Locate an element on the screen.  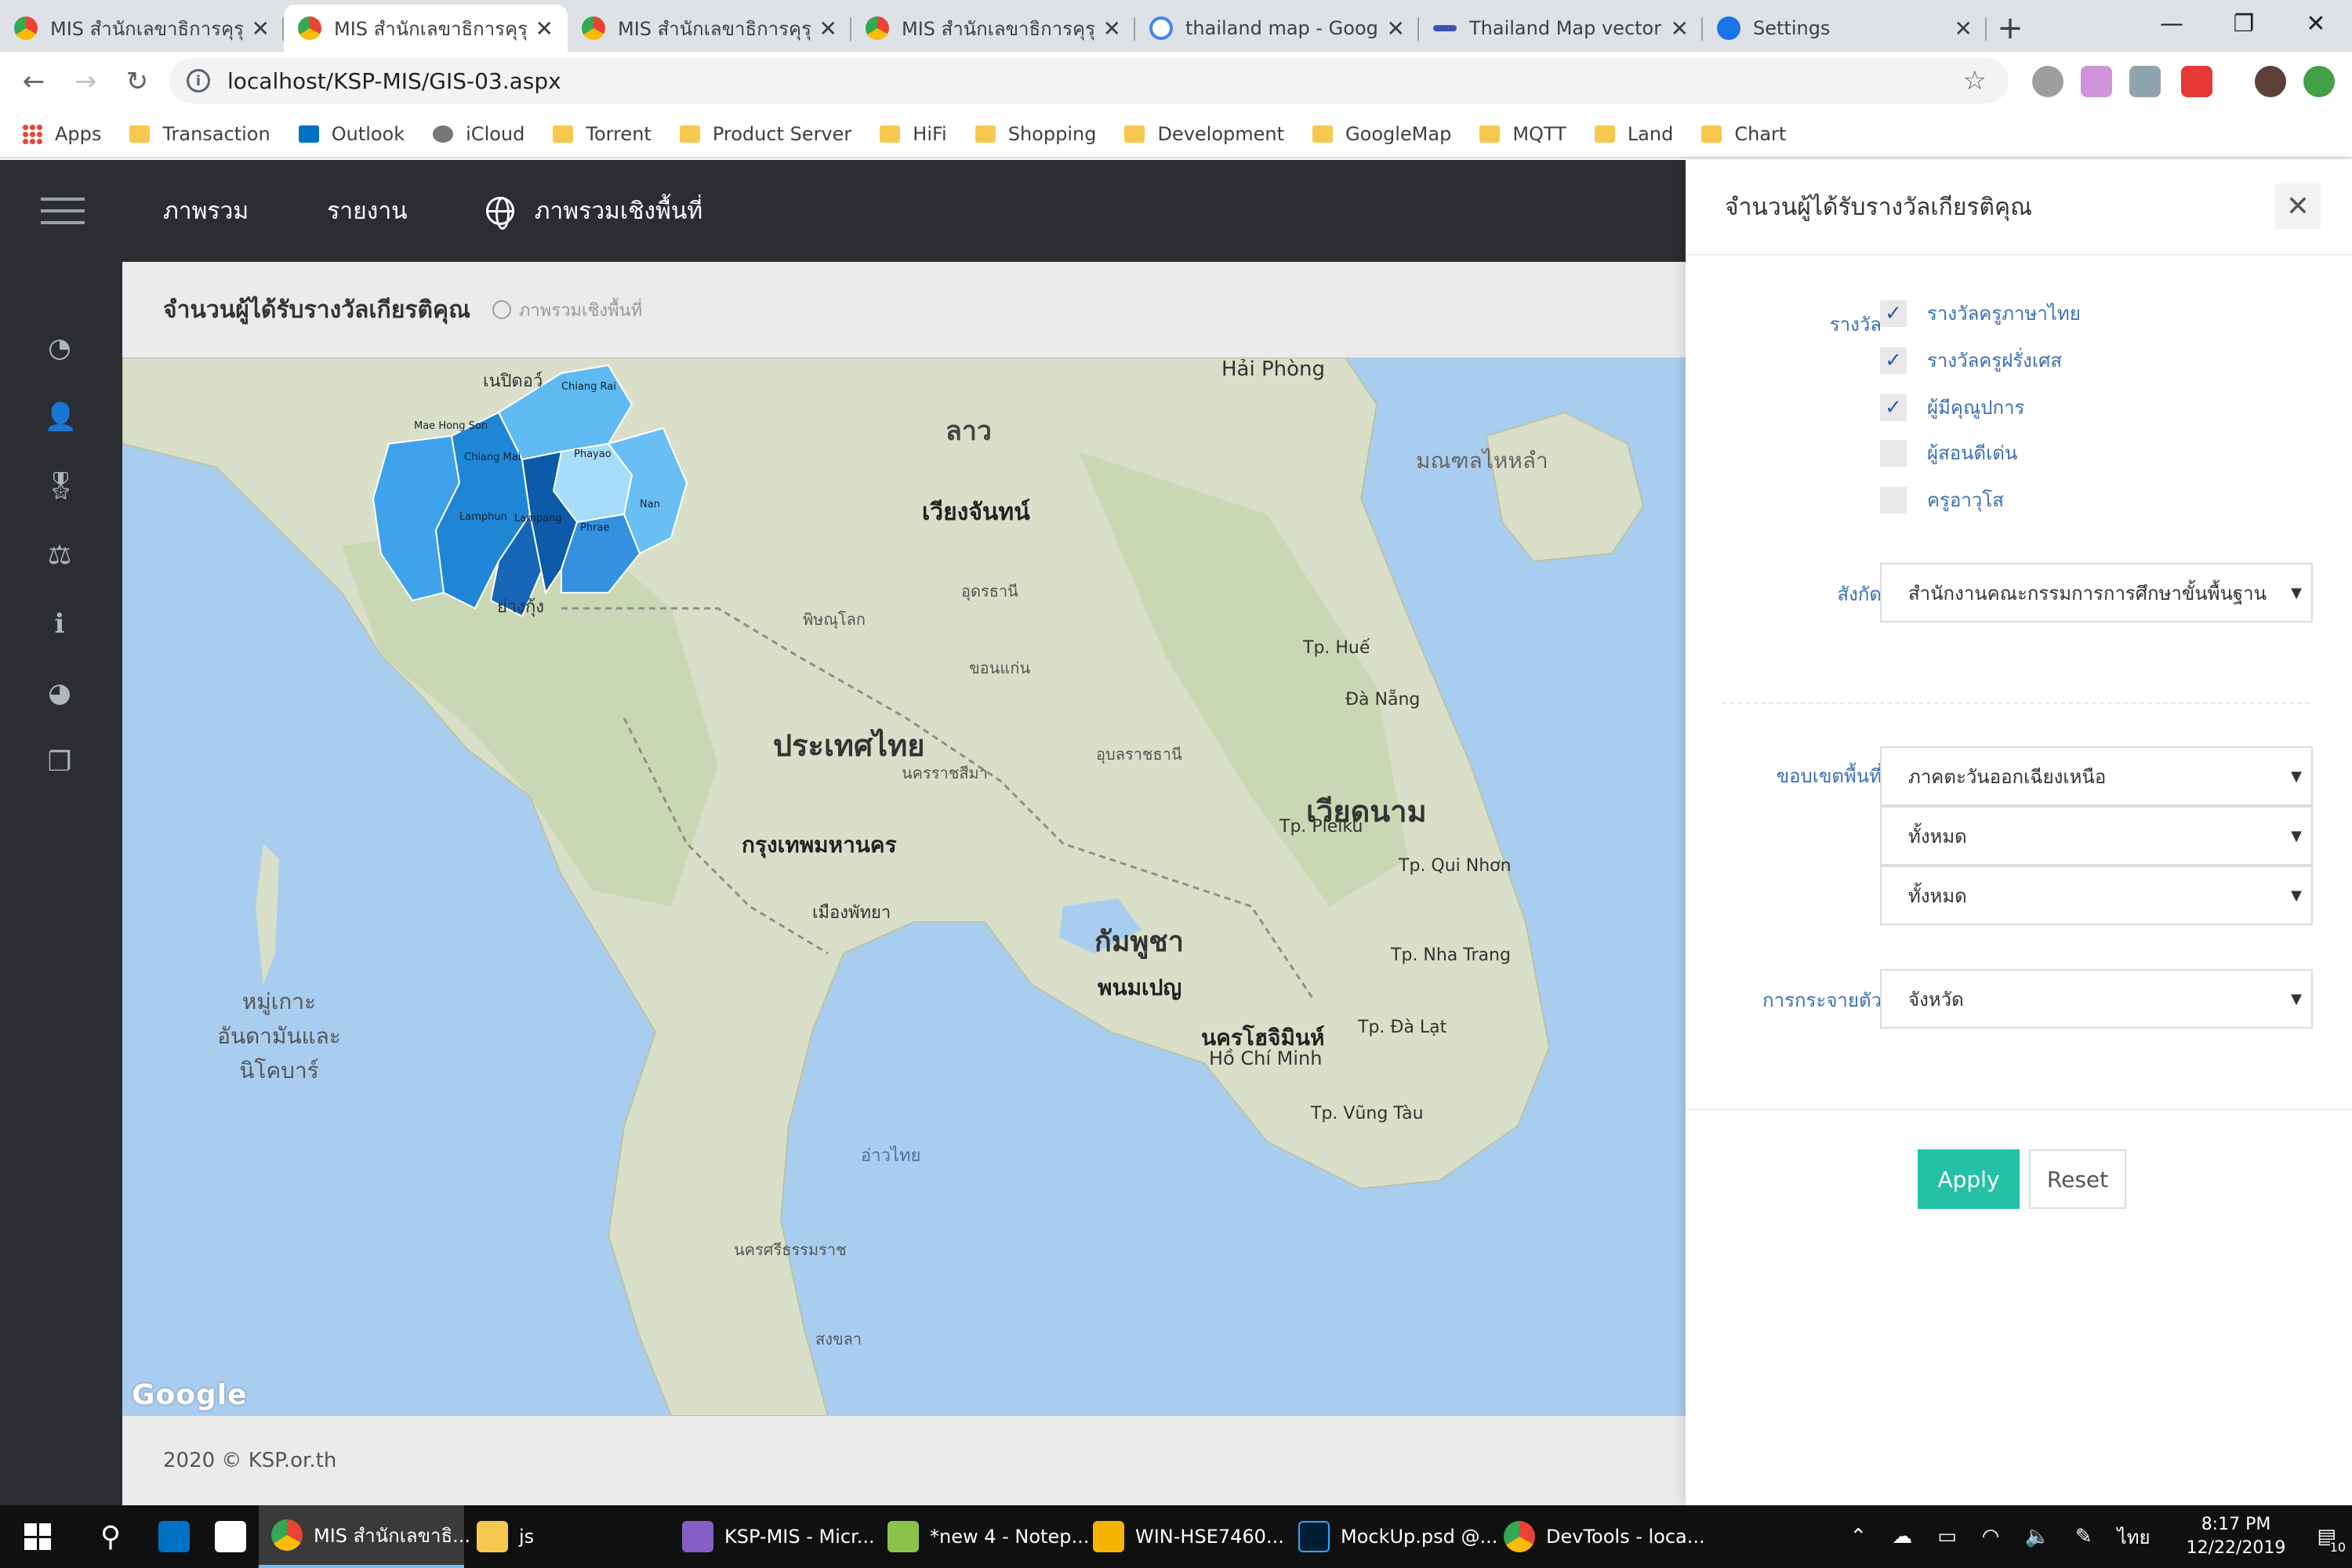
input-language: ไทย is located at coordinates (2134, 1537).